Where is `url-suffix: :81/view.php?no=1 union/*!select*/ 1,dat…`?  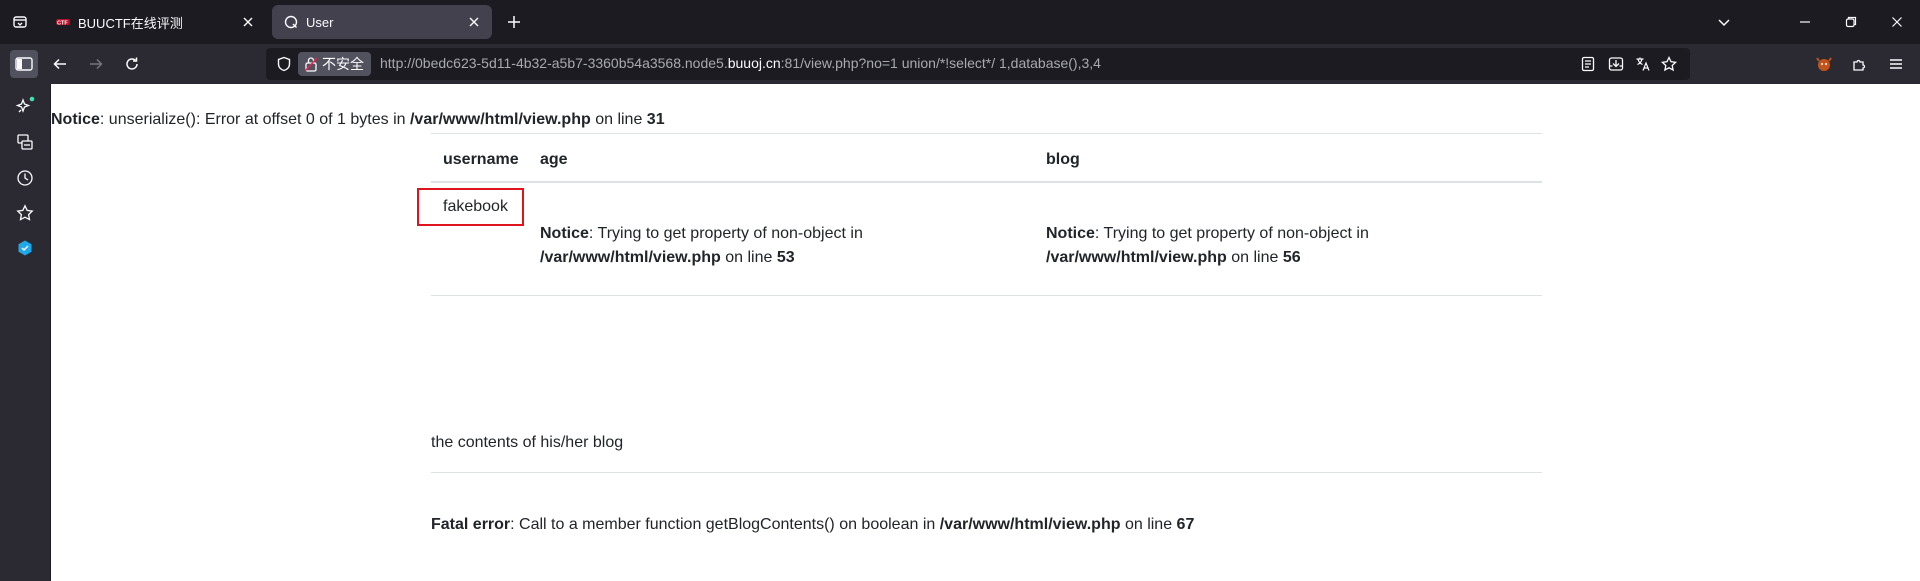
url-suffix: :81/view.php?no=1 union/*!select*/ 1,dat… is located at coordinates (940, 63).